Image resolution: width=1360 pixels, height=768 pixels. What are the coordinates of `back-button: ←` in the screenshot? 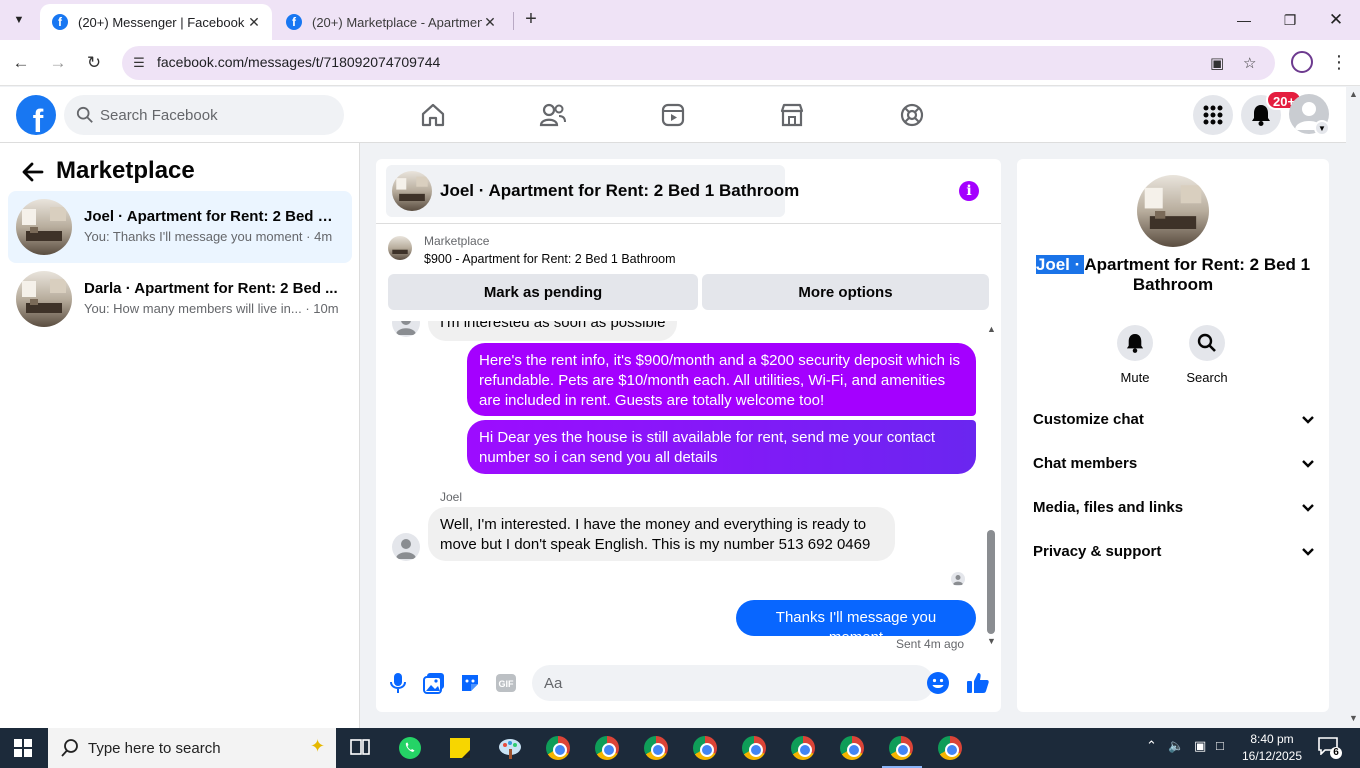 It's located at (21, 63).